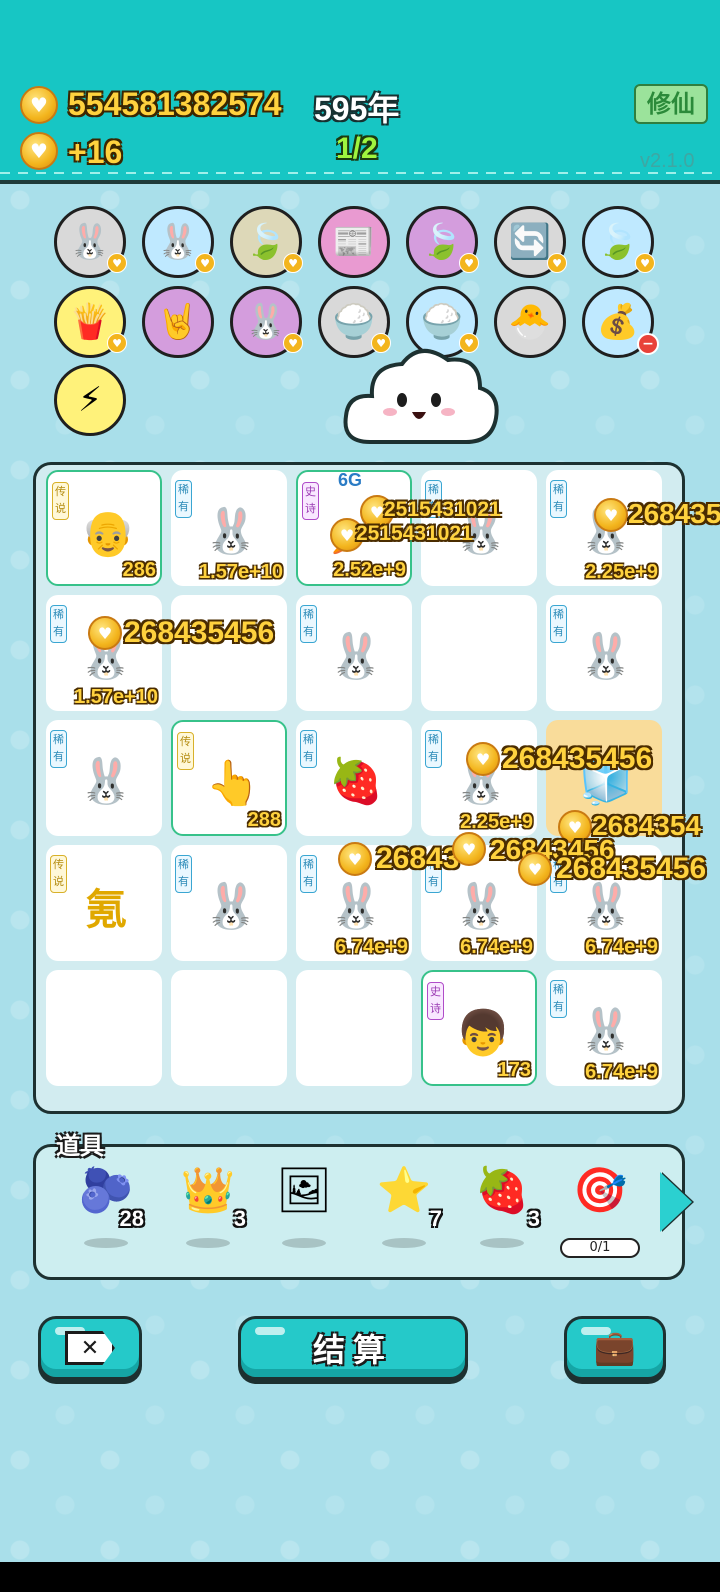  I want to click on leaf-icon: 🍃, so click(442, 242).